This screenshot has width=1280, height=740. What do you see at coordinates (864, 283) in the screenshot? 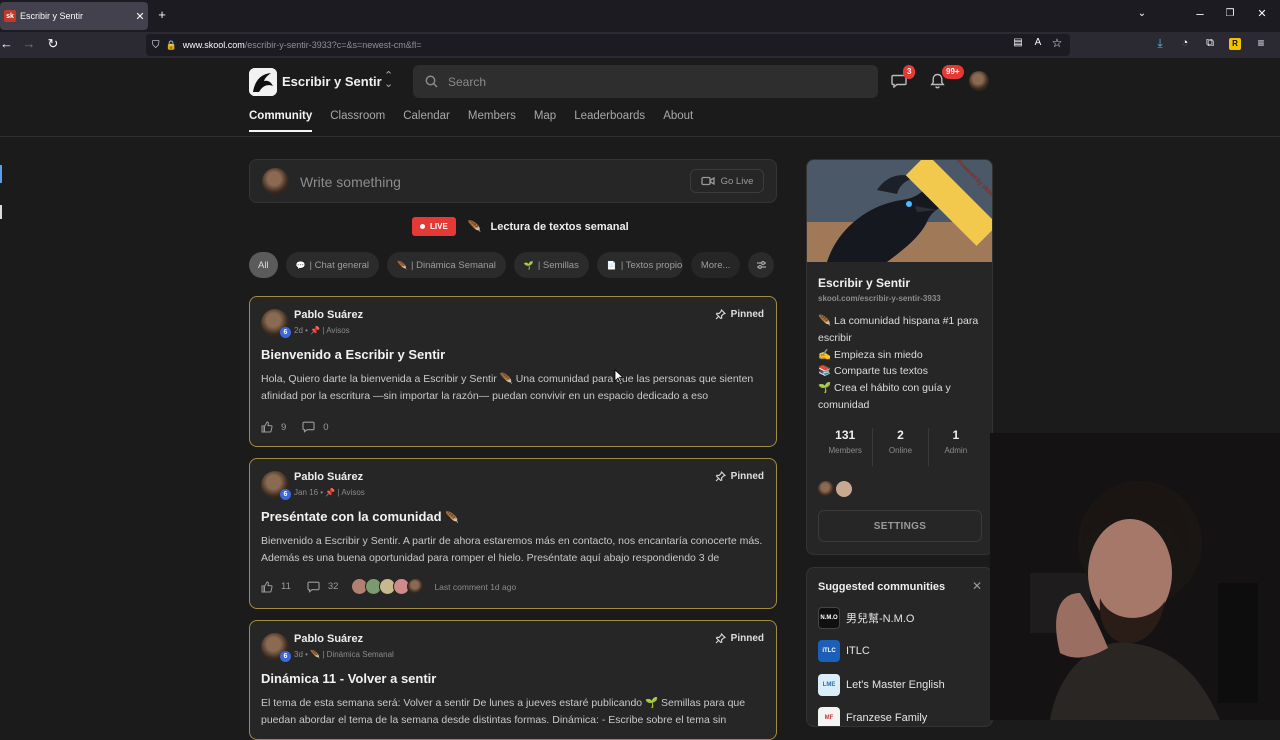
I see `sidebar-group-name: Escribir y Sentir` at bounding box center [864, 283].